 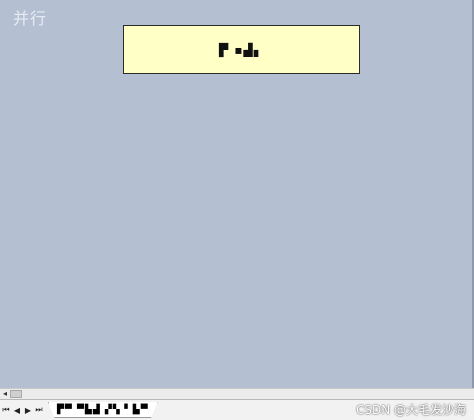 What do you see at coordinates (17, 410) in the screenshot?
I see `prev-sheet-icon: ◀` at bounding box center [17, 410].